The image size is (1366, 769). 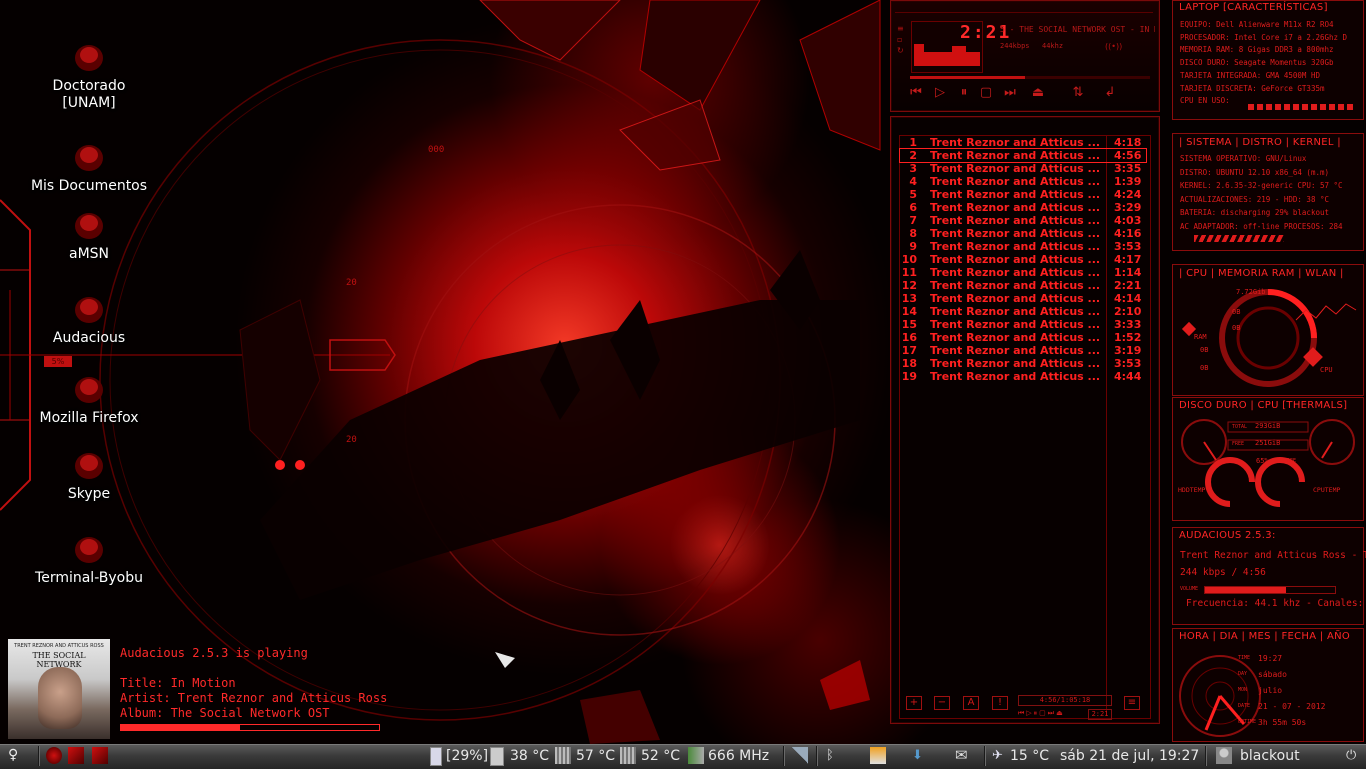 What do you see at coordinates (902, 28) in the screenshot?
I see `player-menu-icon: ≡` at bounding box center [902, 28].